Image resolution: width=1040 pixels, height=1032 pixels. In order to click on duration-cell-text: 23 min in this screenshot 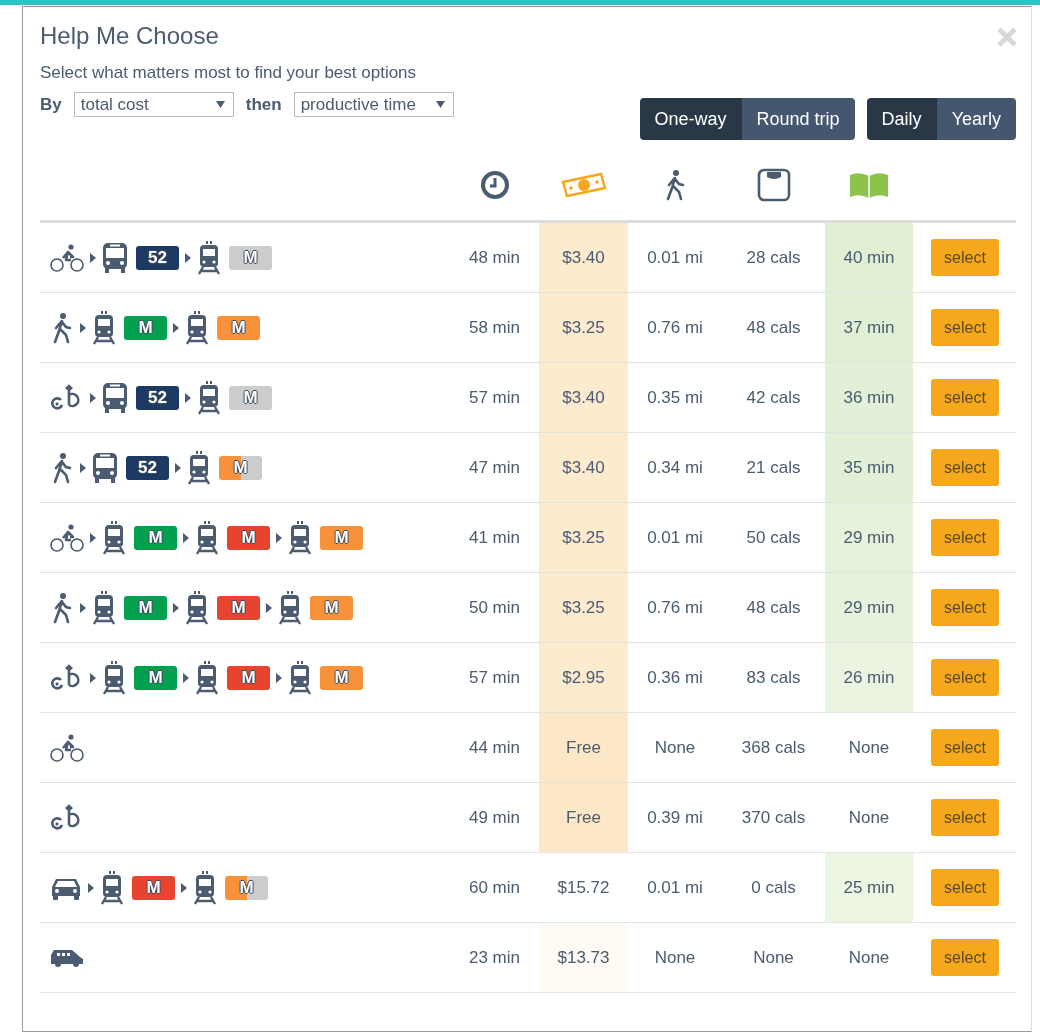, I will do `click(494, 957)`.